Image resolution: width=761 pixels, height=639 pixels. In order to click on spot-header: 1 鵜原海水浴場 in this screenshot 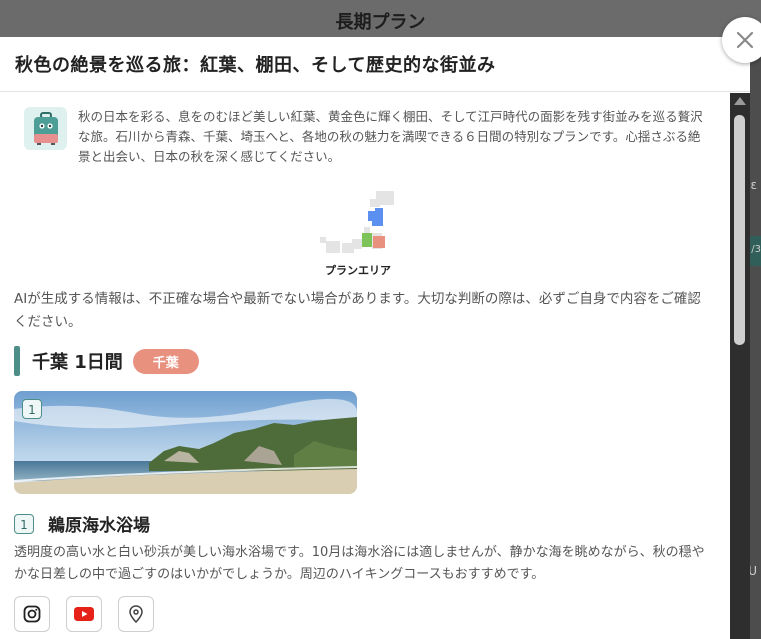, I will do `click(82, 523)`.